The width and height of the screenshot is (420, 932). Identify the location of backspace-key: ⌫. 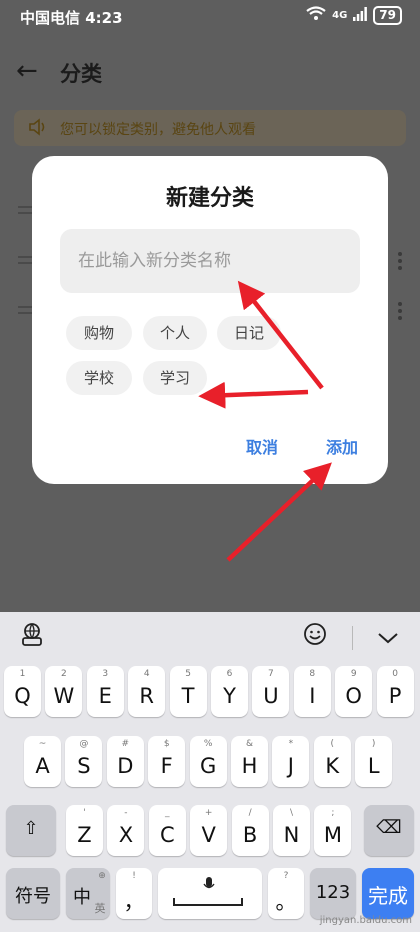
(389, 830).